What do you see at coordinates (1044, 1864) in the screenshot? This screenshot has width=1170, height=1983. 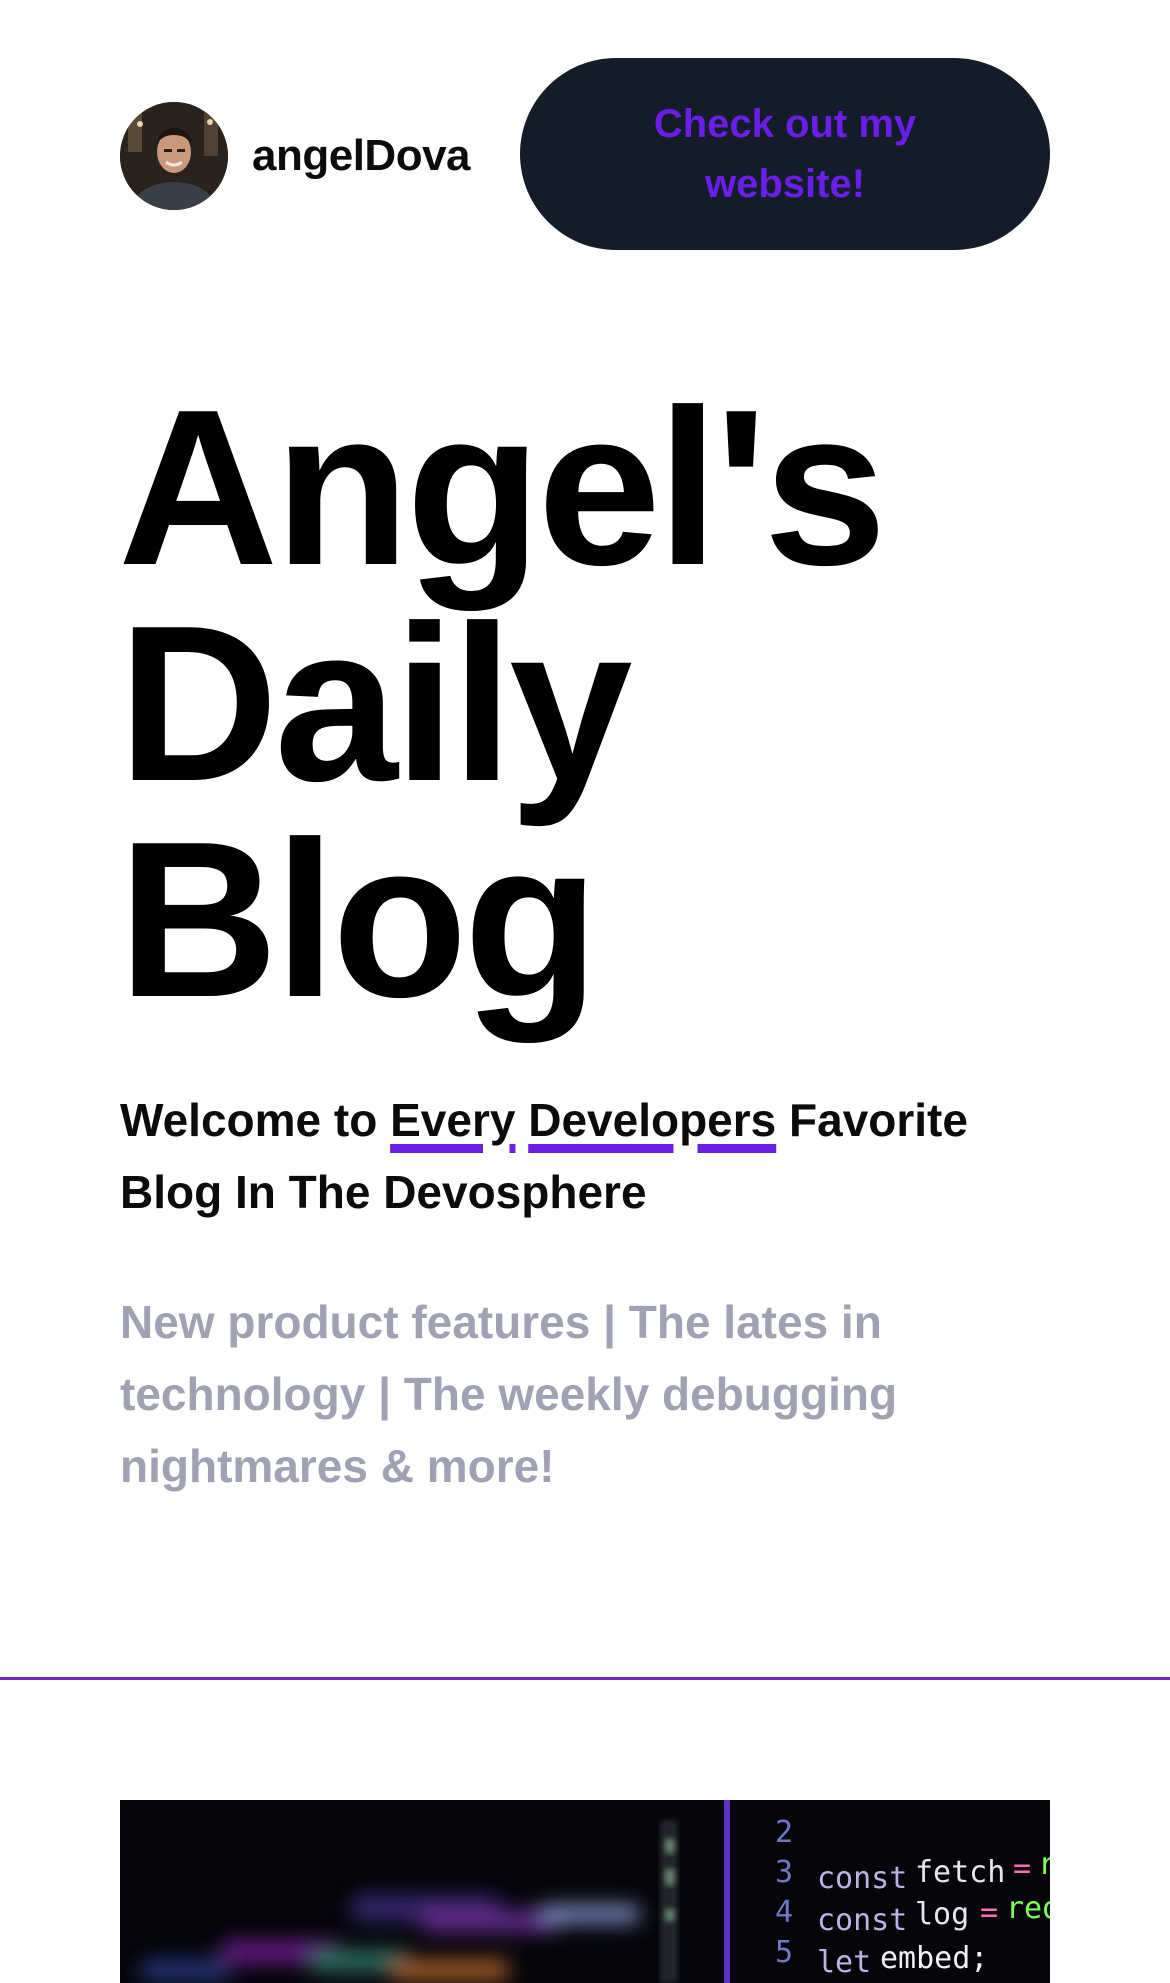 I see `code-value-1: requi` at bounding box center [1044, 1864].